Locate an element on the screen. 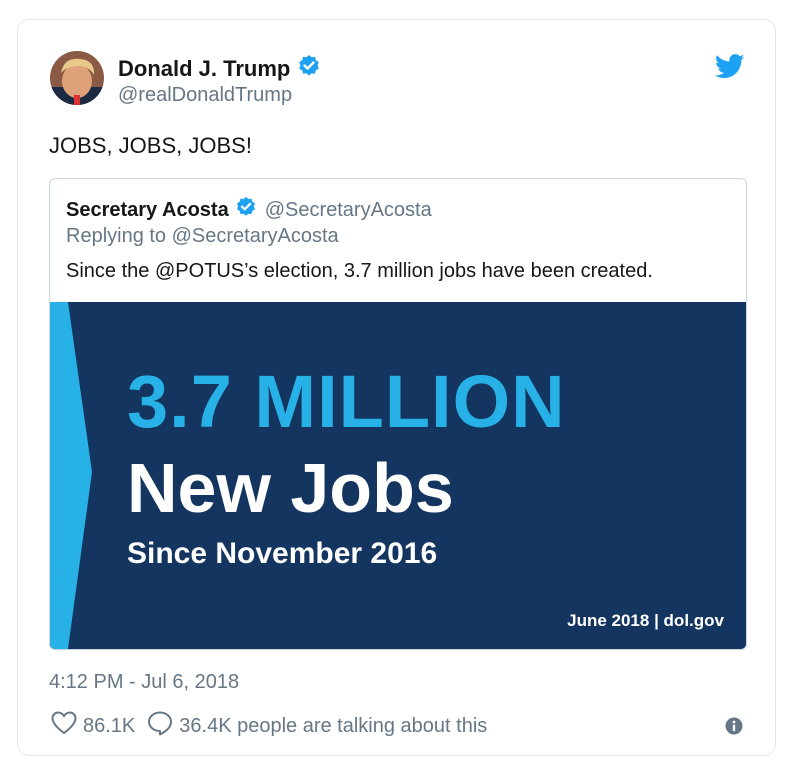  replying-to-label: Replying to is located at coordinates (116, 236).